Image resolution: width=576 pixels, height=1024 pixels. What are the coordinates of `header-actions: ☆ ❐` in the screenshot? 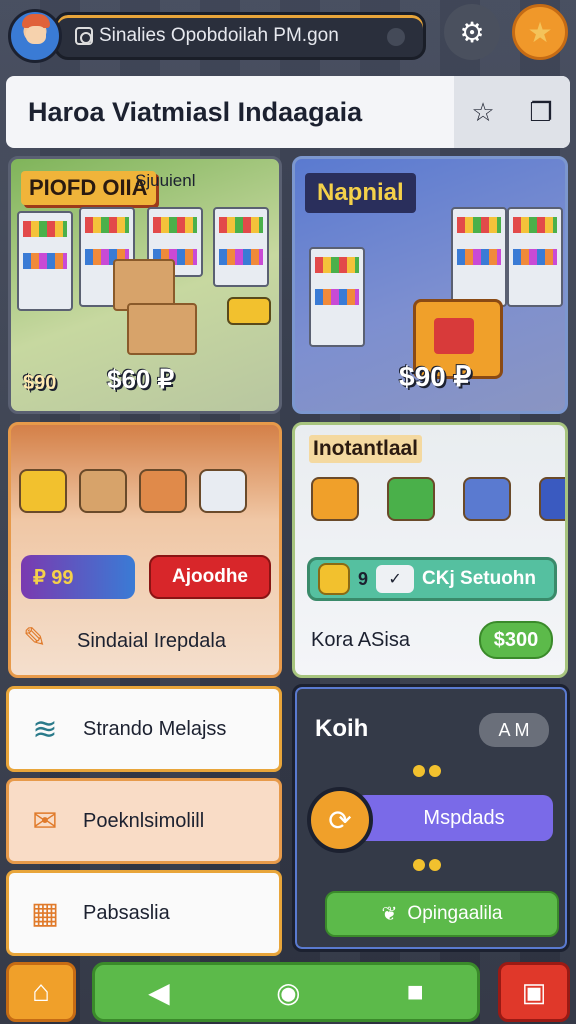 It's located at (512, 112).